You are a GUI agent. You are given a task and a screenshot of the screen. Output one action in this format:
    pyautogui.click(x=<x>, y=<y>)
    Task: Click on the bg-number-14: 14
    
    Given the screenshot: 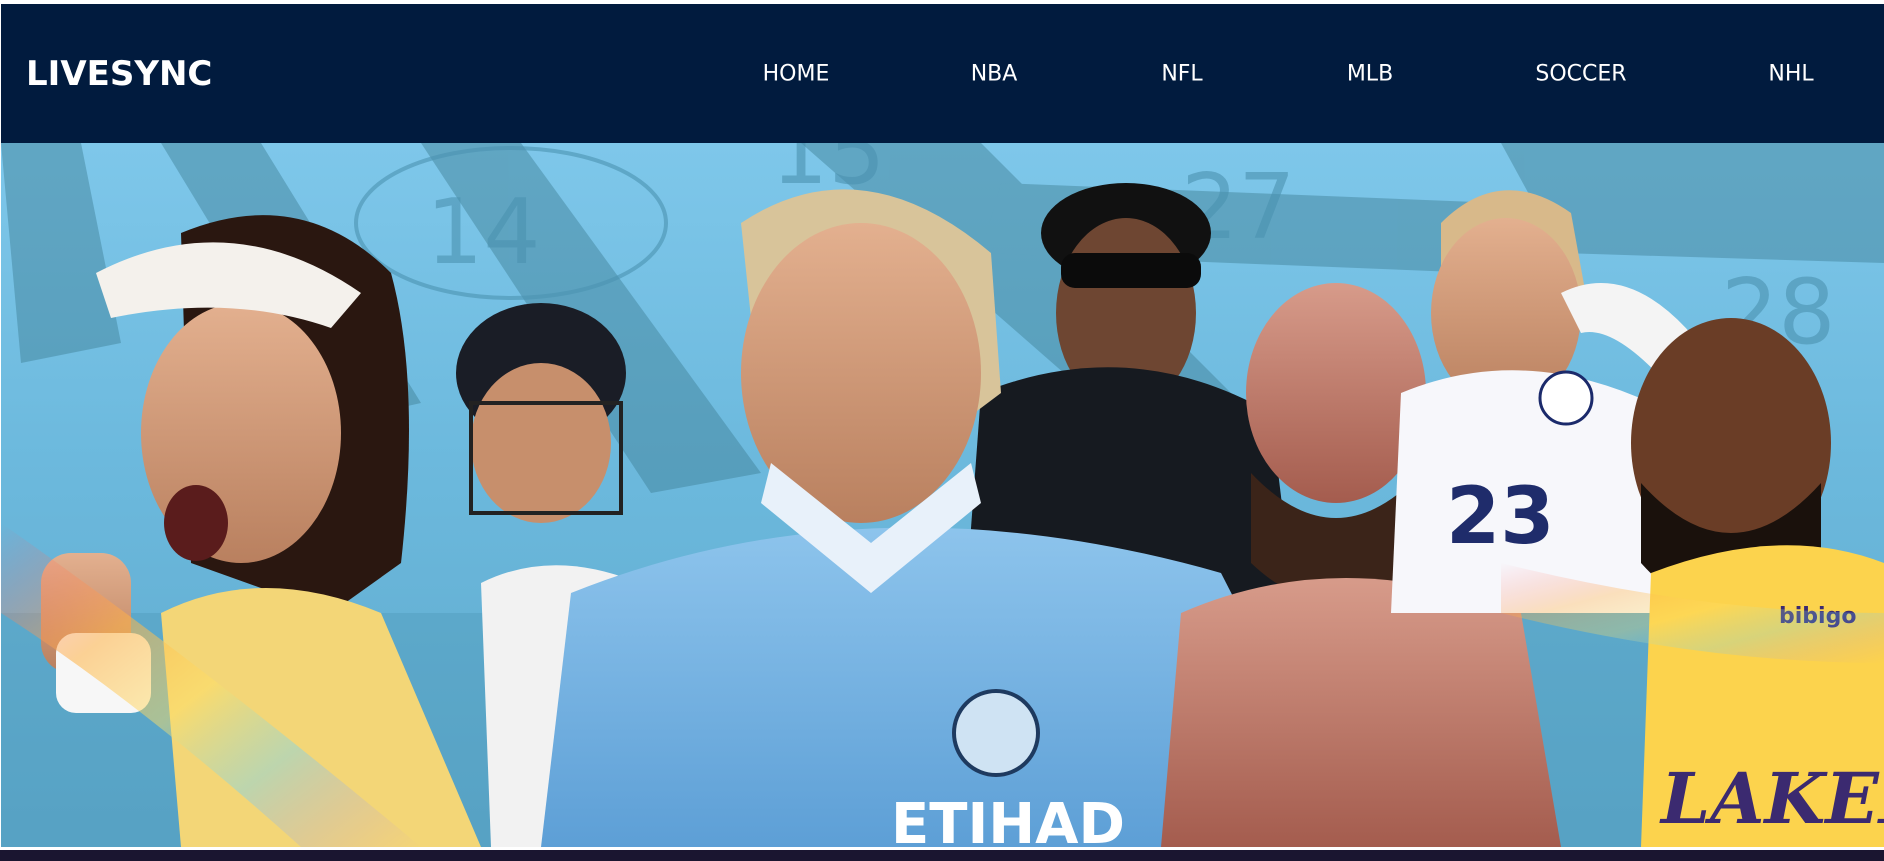 What is the action you would take?
    pyautogui.click(x=483, y=232)
    